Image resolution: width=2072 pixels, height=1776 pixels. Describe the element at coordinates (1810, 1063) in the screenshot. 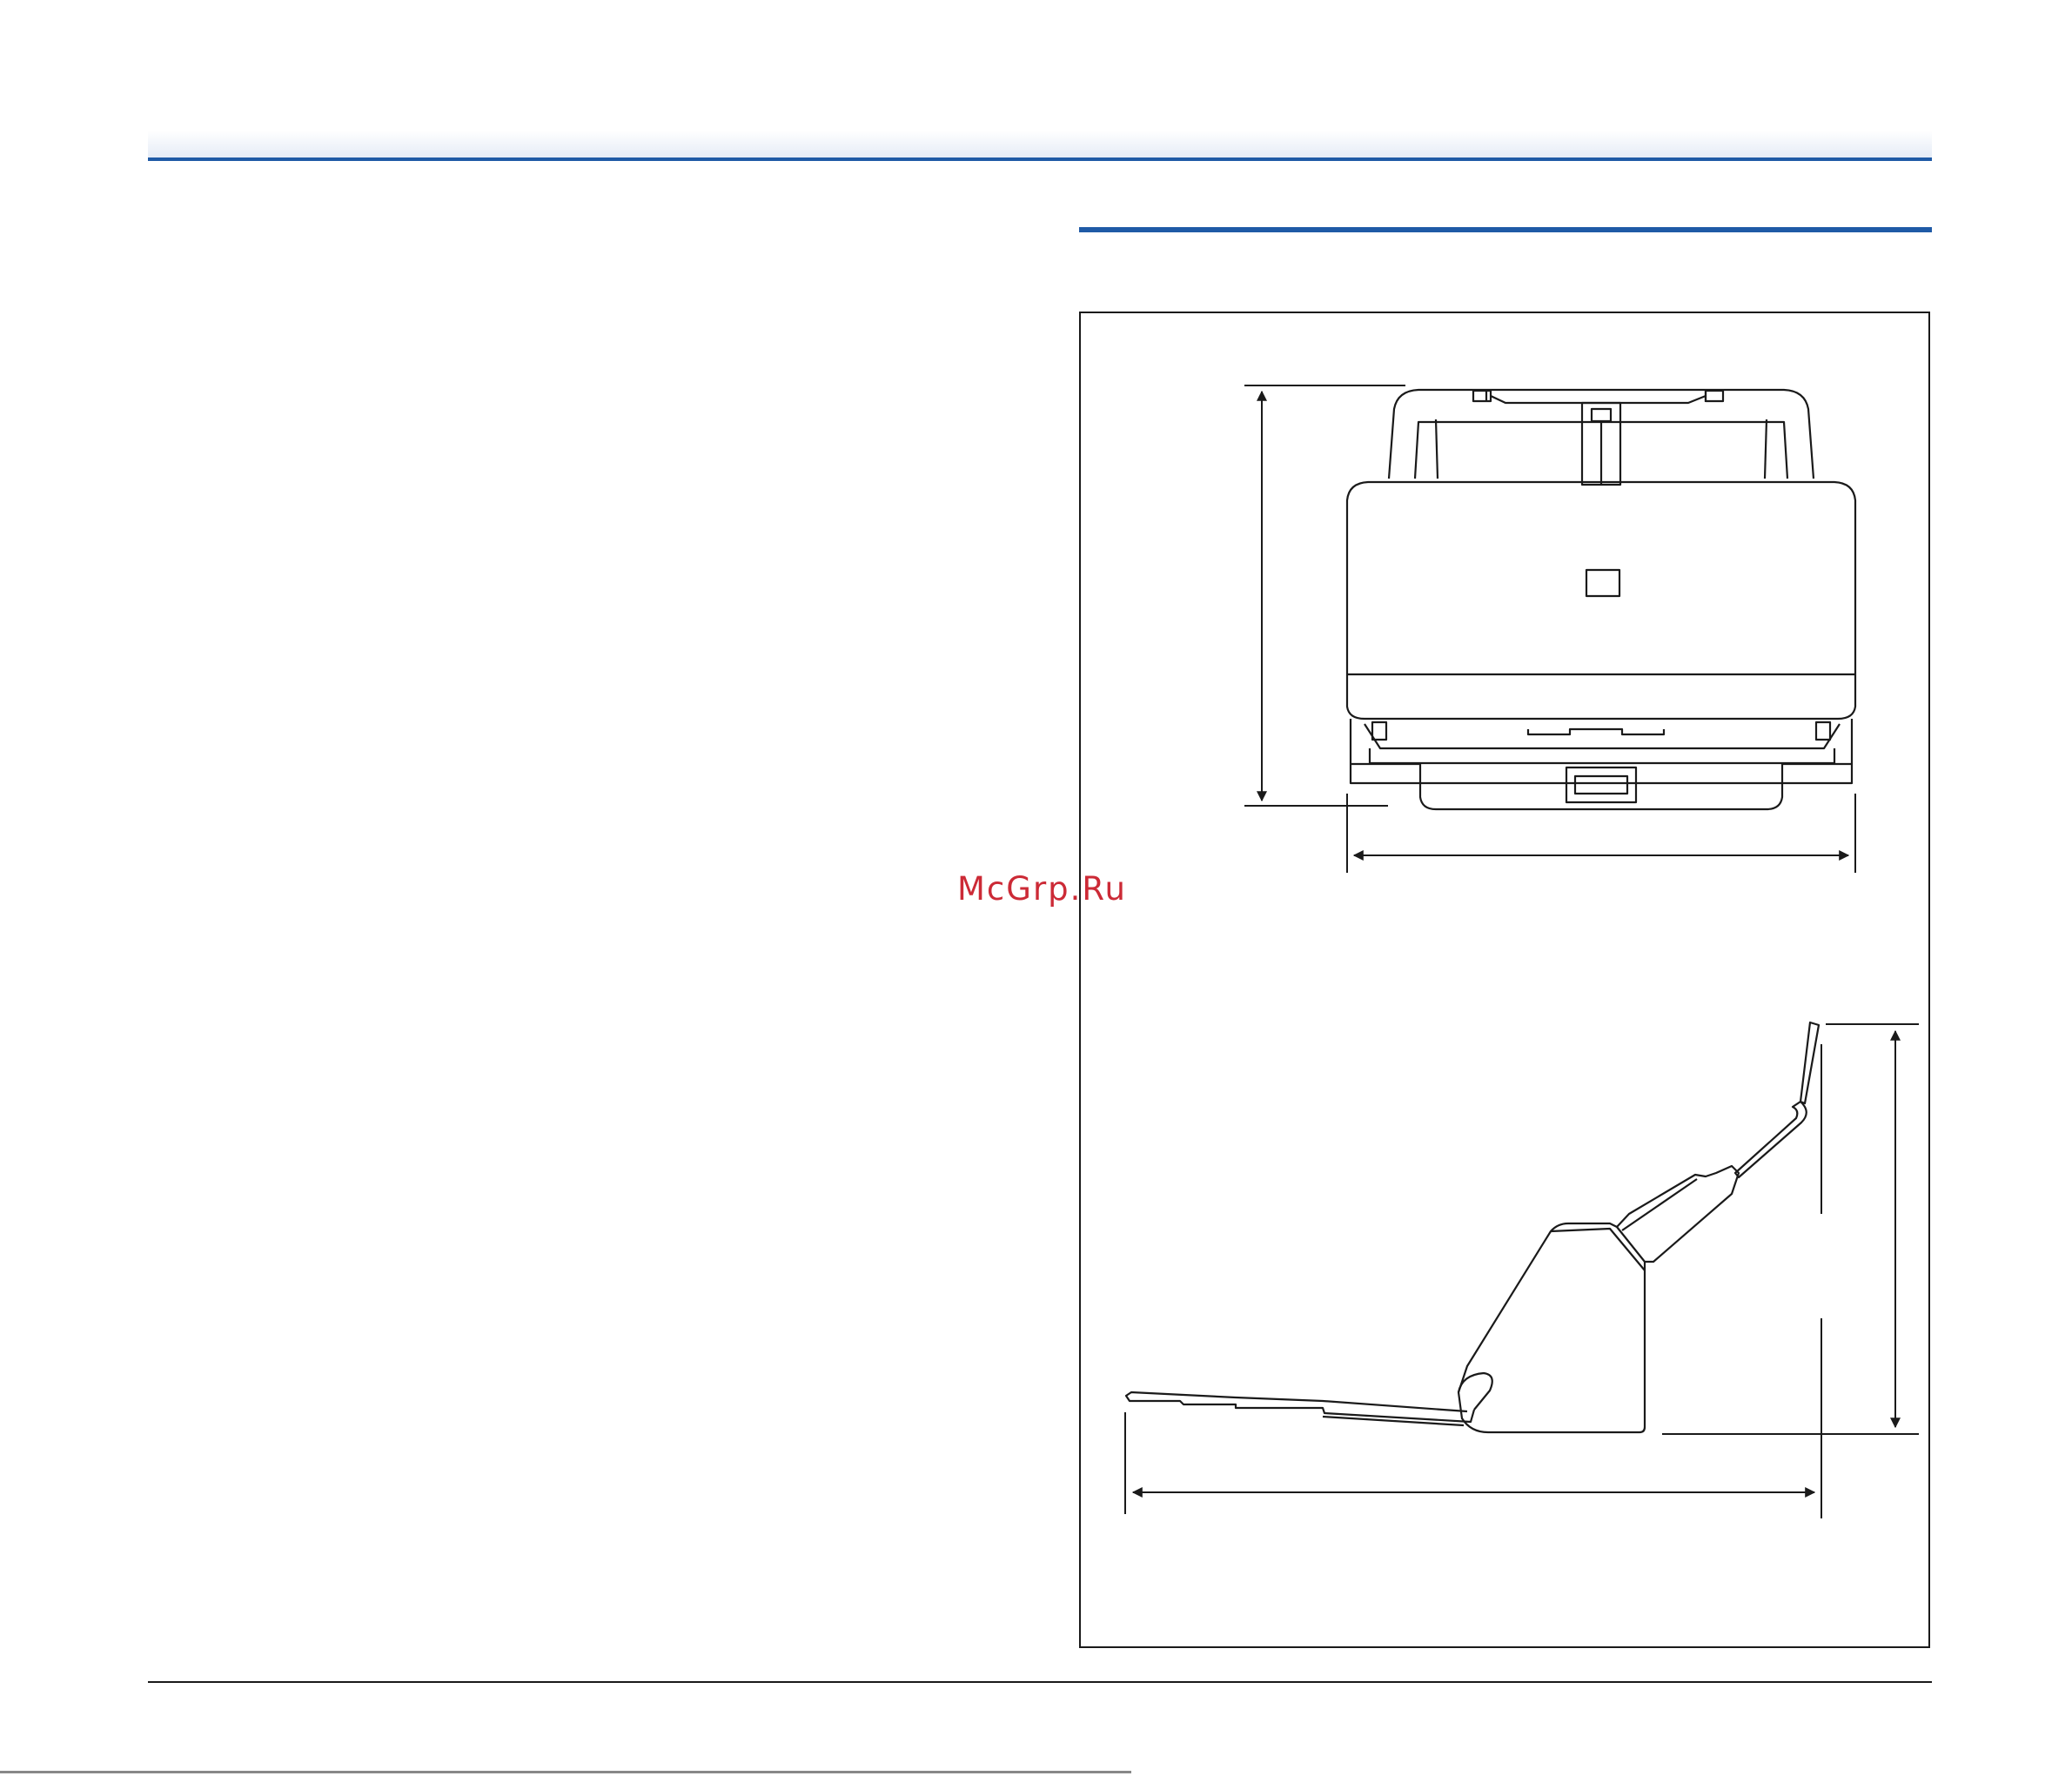

I see `side-feed-extension` at that location.